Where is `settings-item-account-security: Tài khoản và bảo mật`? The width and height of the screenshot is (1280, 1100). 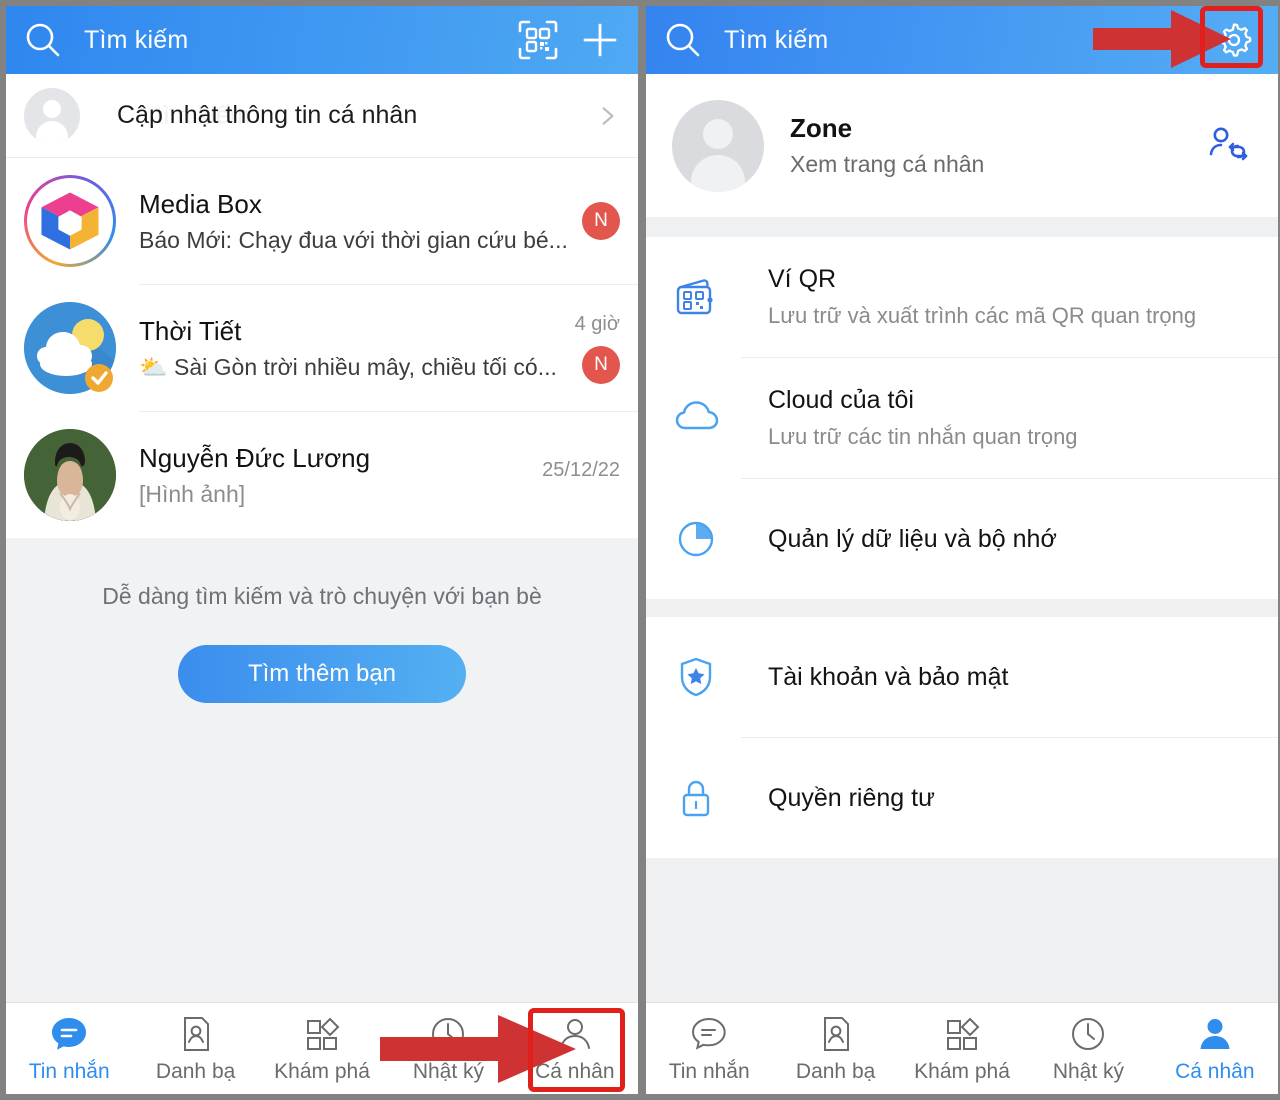
settings-item-account-security: Tài khoản và bảo mật is located at coordinates (962, 677).